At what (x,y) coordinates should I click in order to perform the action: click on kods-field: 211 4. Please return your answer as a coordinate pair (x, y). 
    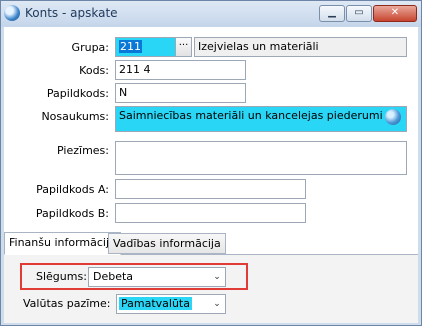
    Looking at the image, I should click on (180, 70).